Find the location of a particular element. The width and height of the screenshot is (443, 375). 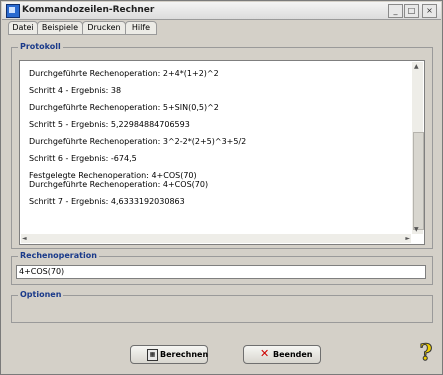

menu-bar: Datei Beispiele Drucken Hilfe is located at coordinates (221, 27).